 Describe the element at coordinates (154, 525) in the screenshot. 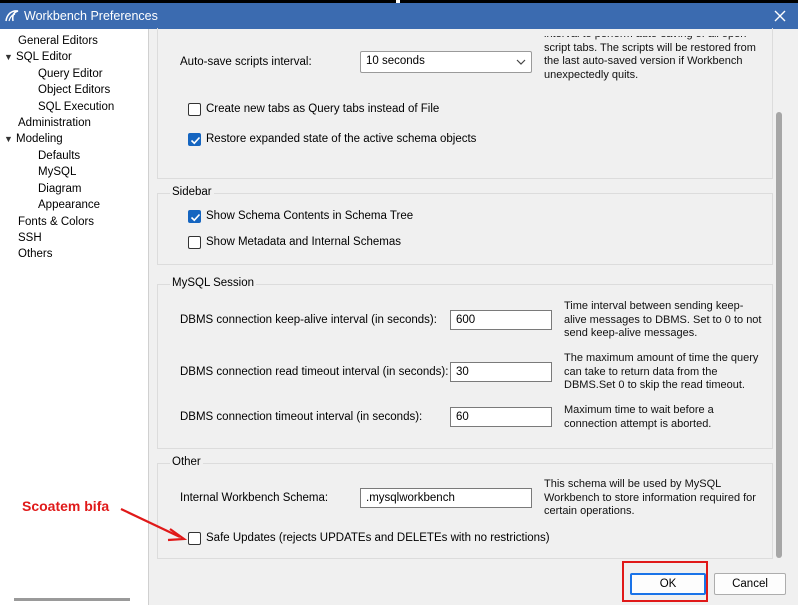

I see `annotation-arrow-icon` at that location.